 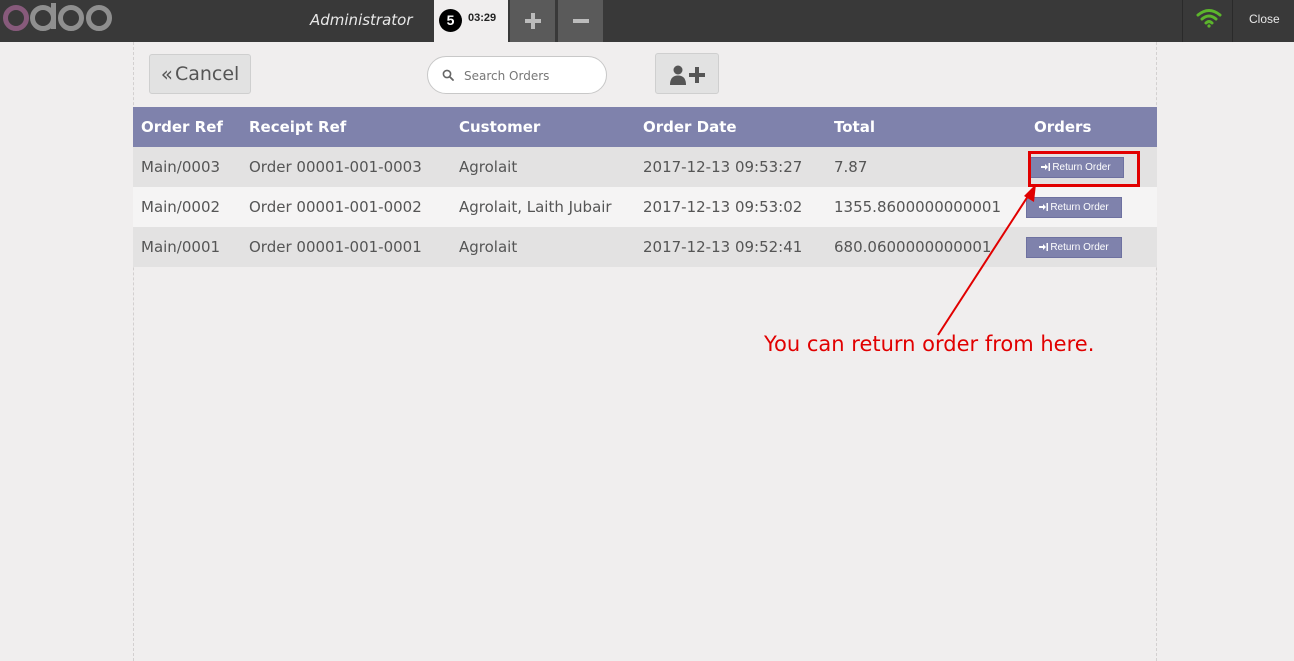 What do you see at coordinates (929, 344) in the screenshot?
I see `annotation-text: You can return order from here.` at bounding box center [929, 344].